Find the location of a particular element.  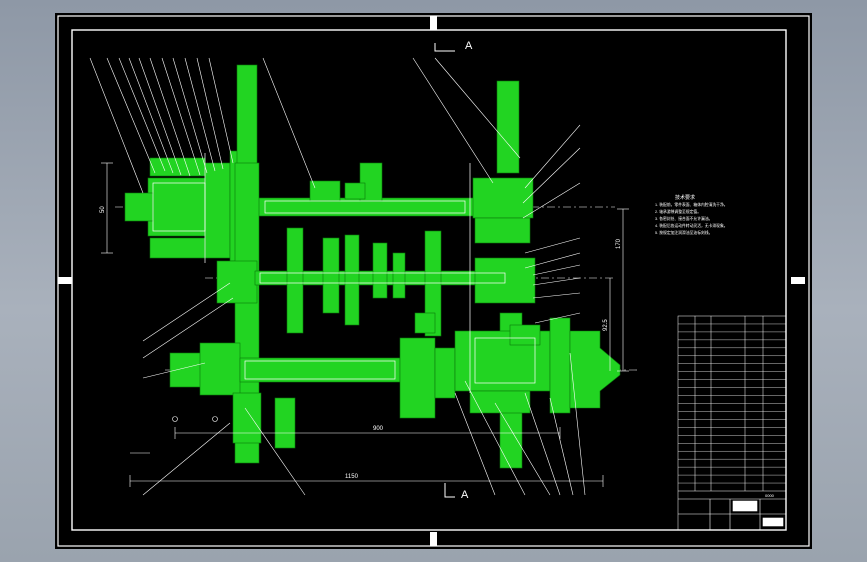

notes-title: 技术要求 is located at coordinates (685, 197).